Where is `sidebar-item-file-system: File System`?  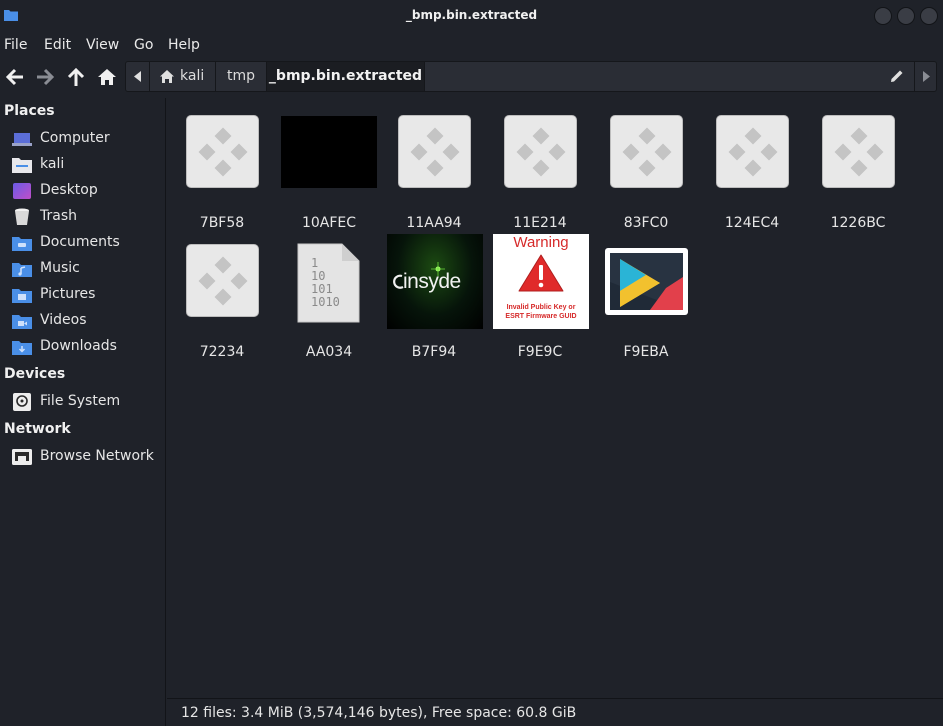 sidebar-item-file-system: File System is located at coordinates (87, 402).